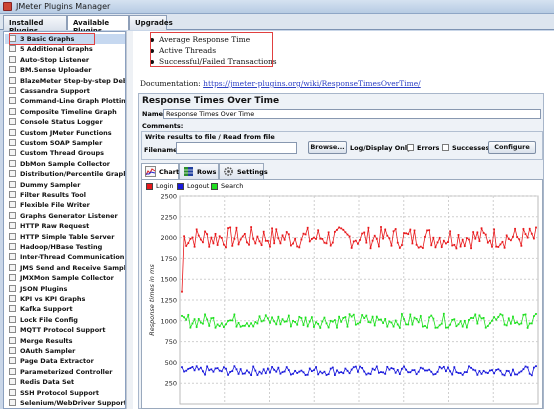 The width and height of the screenshot is (554, 409). Describe the element at coordinates (65, 205) in the screenshot. I see `plugin-item: Flexible File Writer` at that location.